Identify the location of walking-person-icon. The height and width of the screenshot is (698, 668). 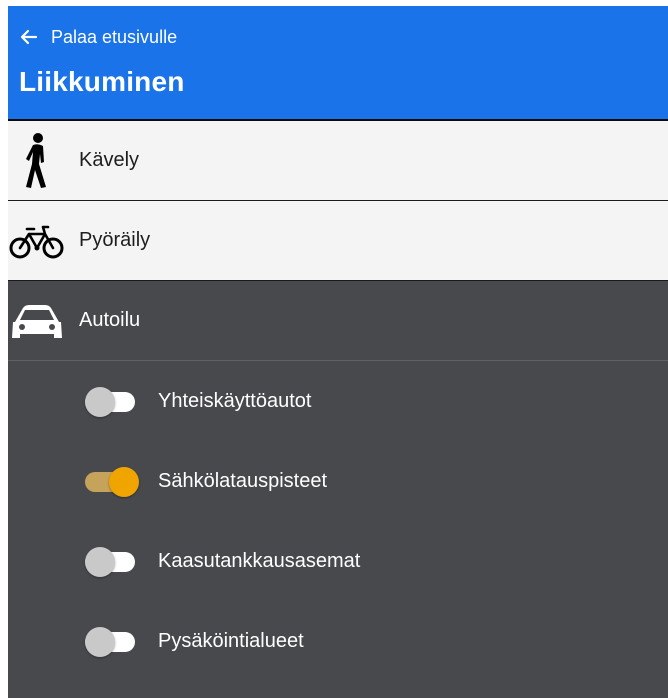
(37, 161).